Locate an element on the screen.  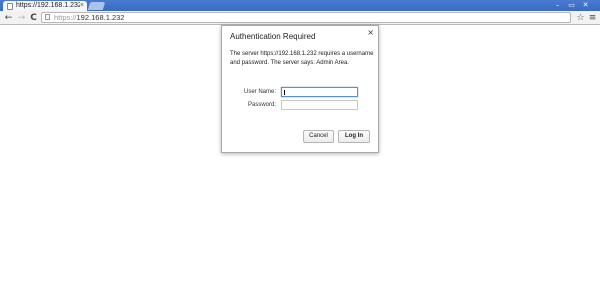
address-text: https://192.168.1.232 is located at coordinates (89, 17).